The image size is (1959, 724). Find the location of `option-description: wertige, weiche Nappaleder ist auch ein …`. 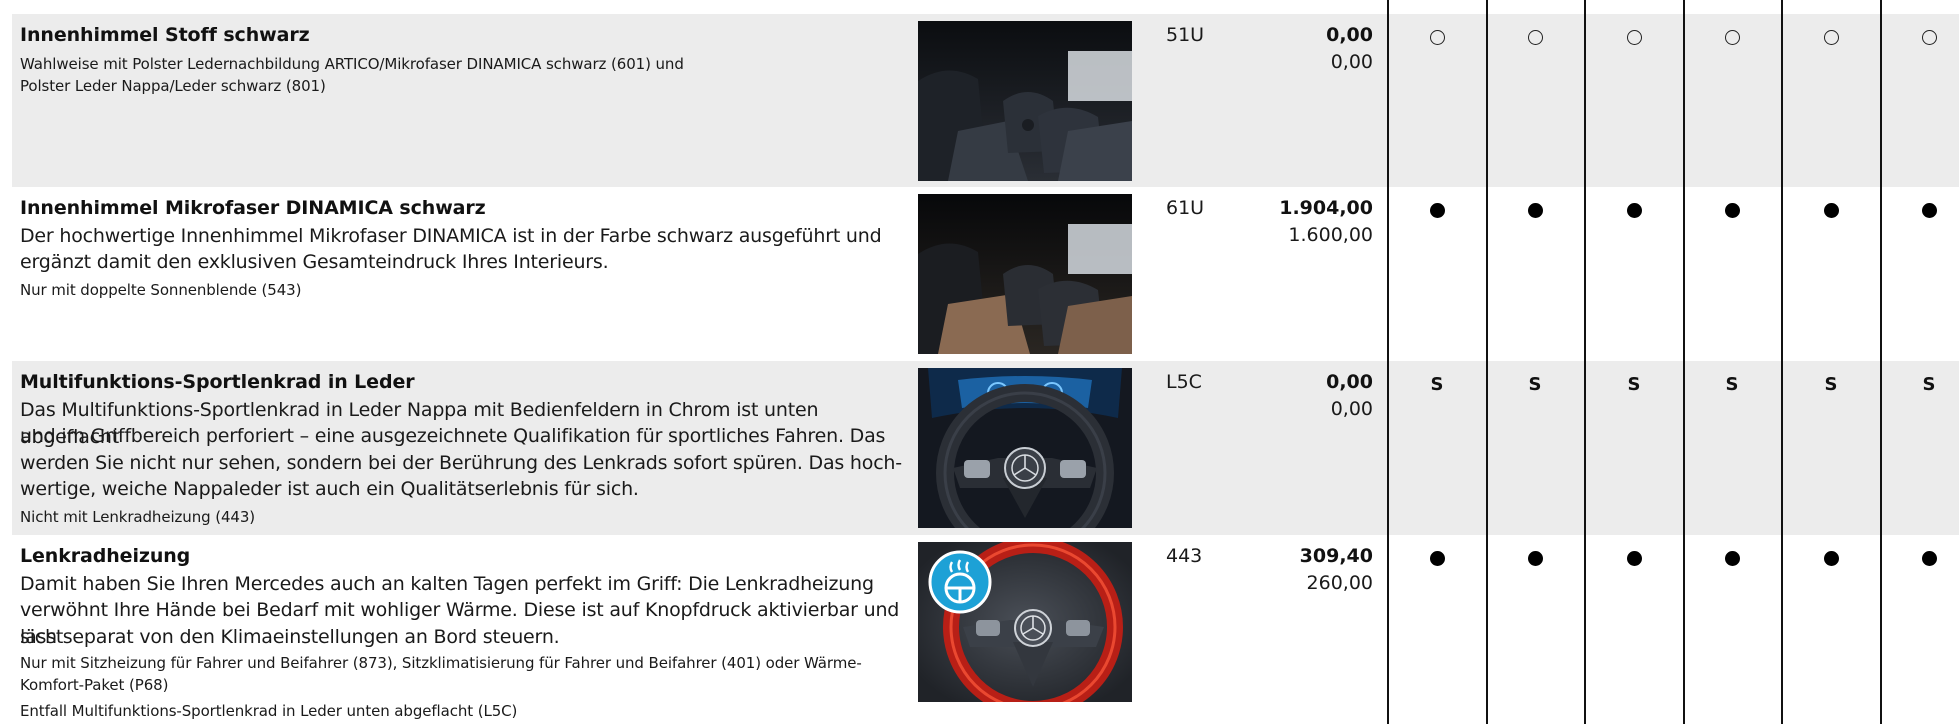

option-description: wertige, weiche Nappaleder ist auch ein … is located at coordinates (329, 489).